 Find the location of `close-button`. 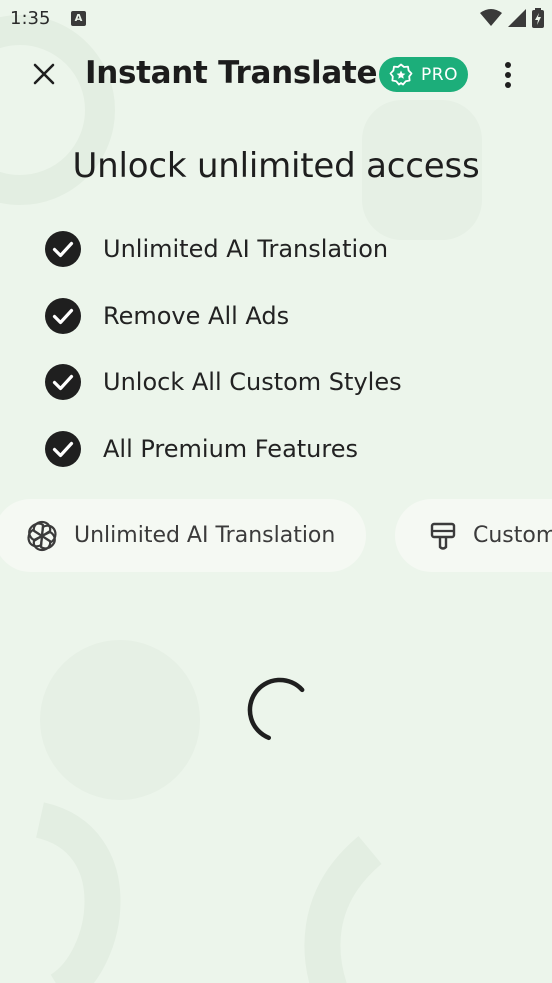

close-button is located at coordinates (44, 74).